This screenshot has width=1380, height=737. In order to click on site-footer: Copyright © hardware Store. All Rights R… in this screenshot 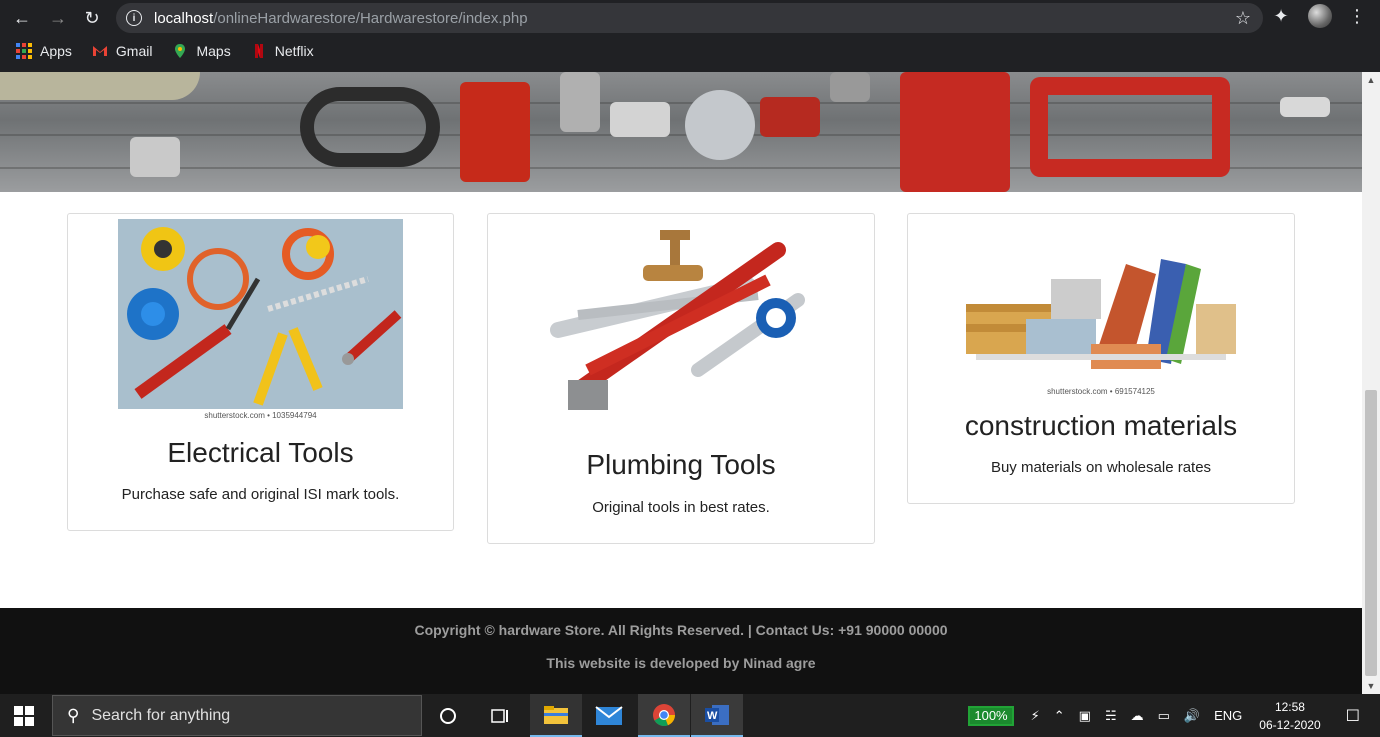, I will do `click(681, 651)`.